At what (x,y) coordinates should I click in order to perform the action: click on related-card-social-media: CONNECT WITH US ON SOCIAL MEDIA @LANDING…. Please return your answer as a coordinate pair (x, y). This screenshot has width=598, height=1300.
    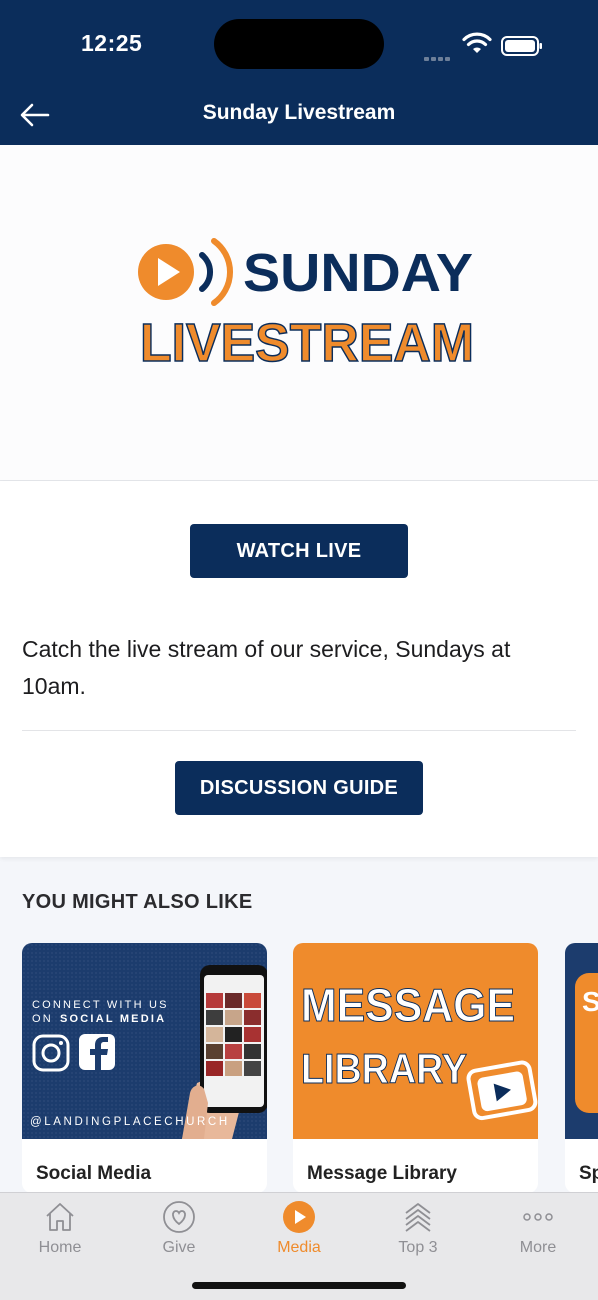
    Looking at the image, I should click on (144, 1068).